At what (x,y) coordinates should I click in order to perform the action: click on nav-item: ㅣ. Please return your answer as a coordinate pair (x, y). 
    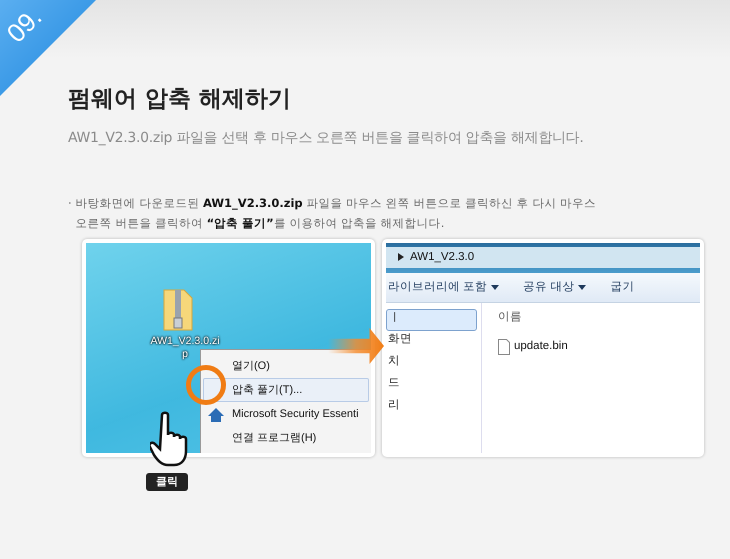
    Looking at the image, I should click on (431, 320).